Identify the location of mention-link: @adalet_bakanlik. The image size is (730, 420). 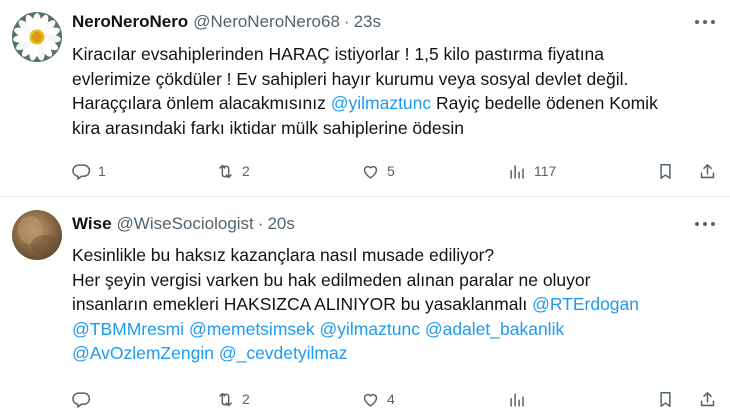
(494, 329).